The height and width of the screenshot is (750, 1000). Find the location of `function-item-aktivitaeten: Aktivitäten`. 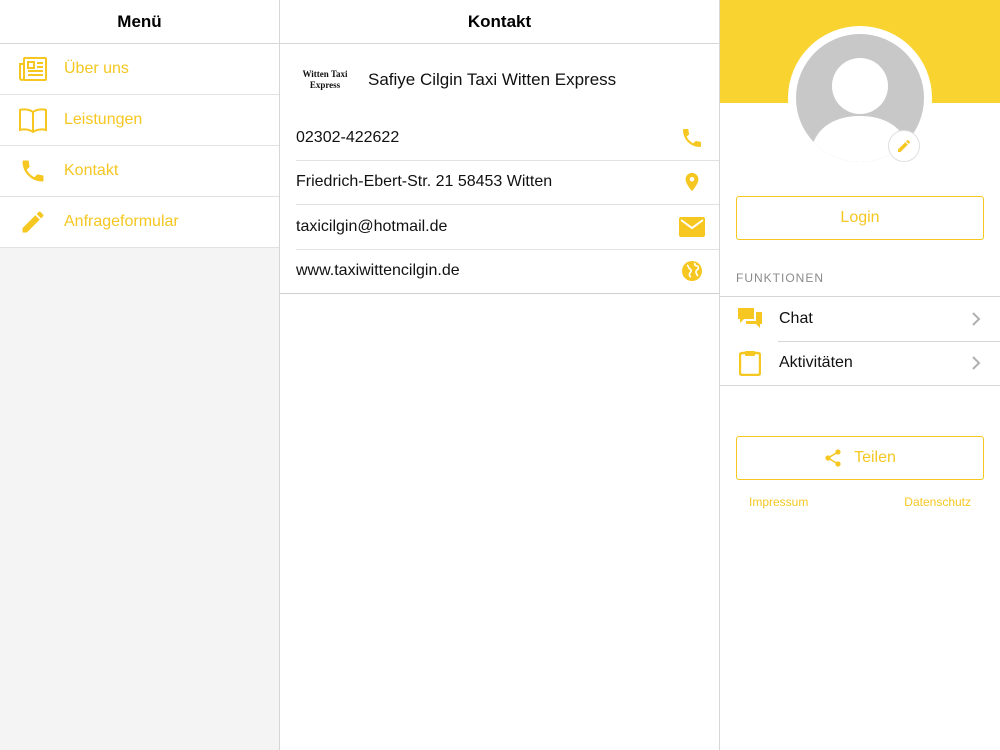

function-item-aktivitaeten: Aktivitäten is located at coordinates (860, 363).